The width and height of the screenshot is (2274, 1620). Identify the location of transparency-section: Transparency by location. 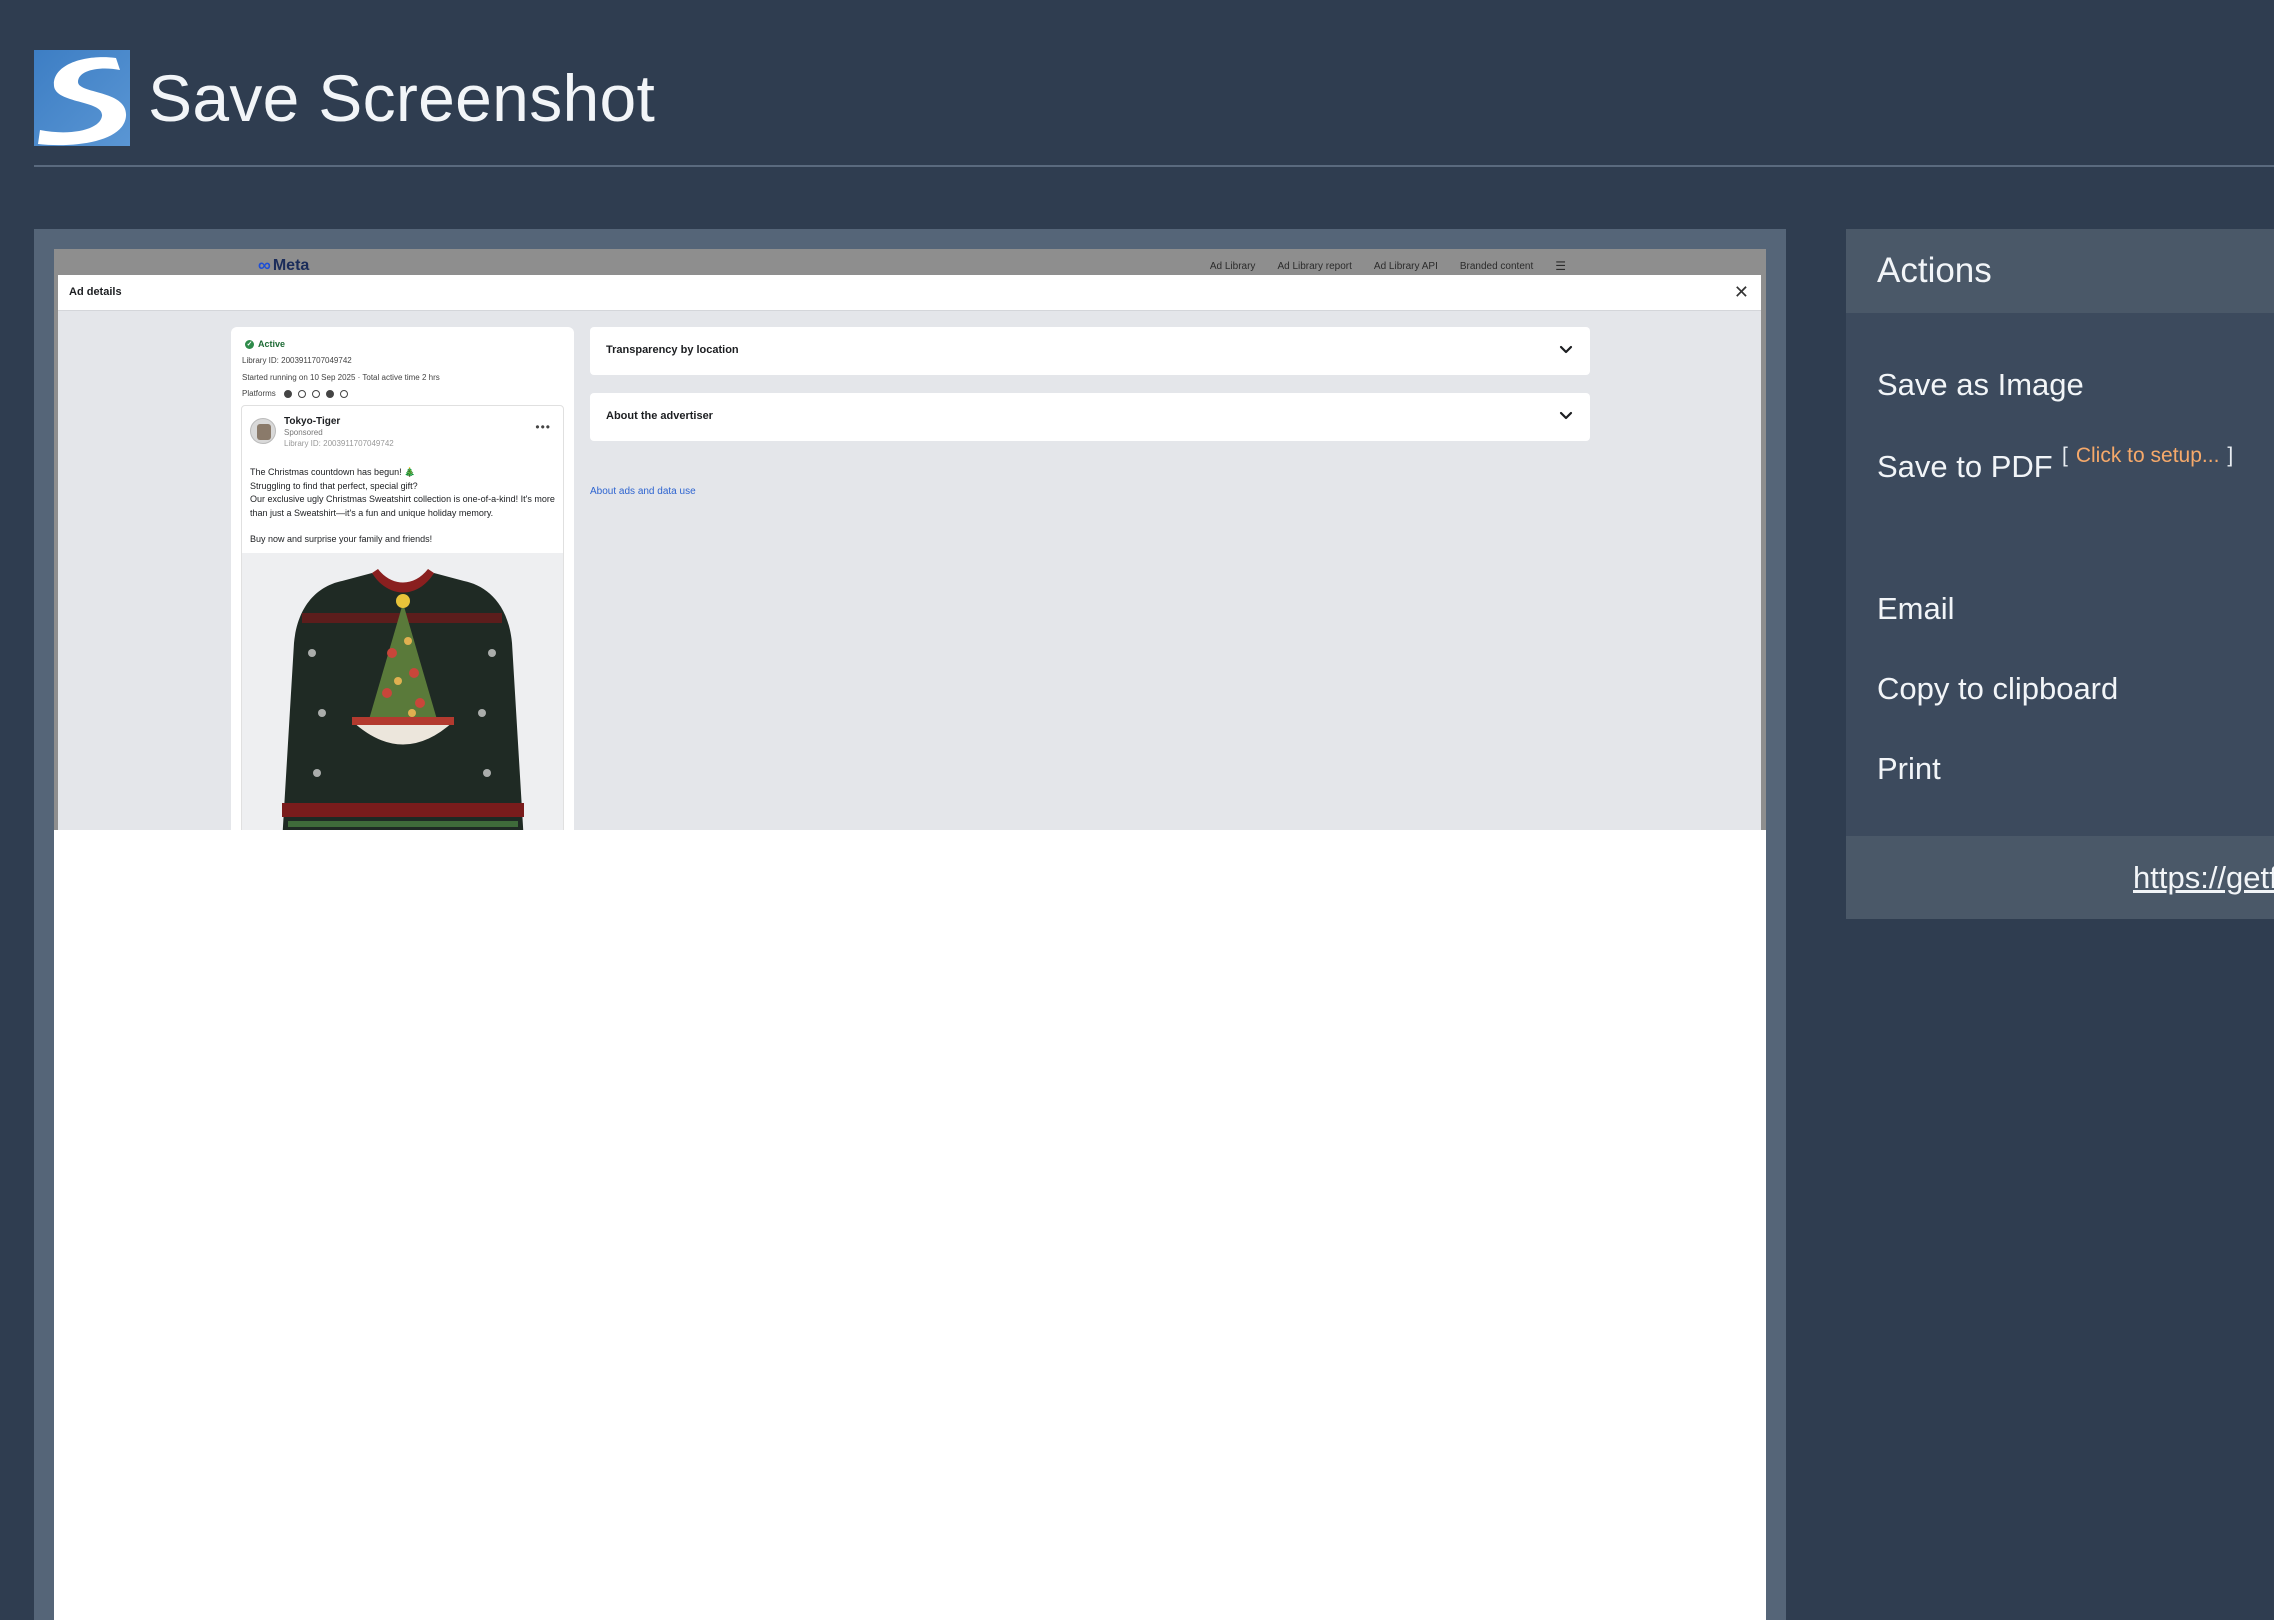
(1090, 351).